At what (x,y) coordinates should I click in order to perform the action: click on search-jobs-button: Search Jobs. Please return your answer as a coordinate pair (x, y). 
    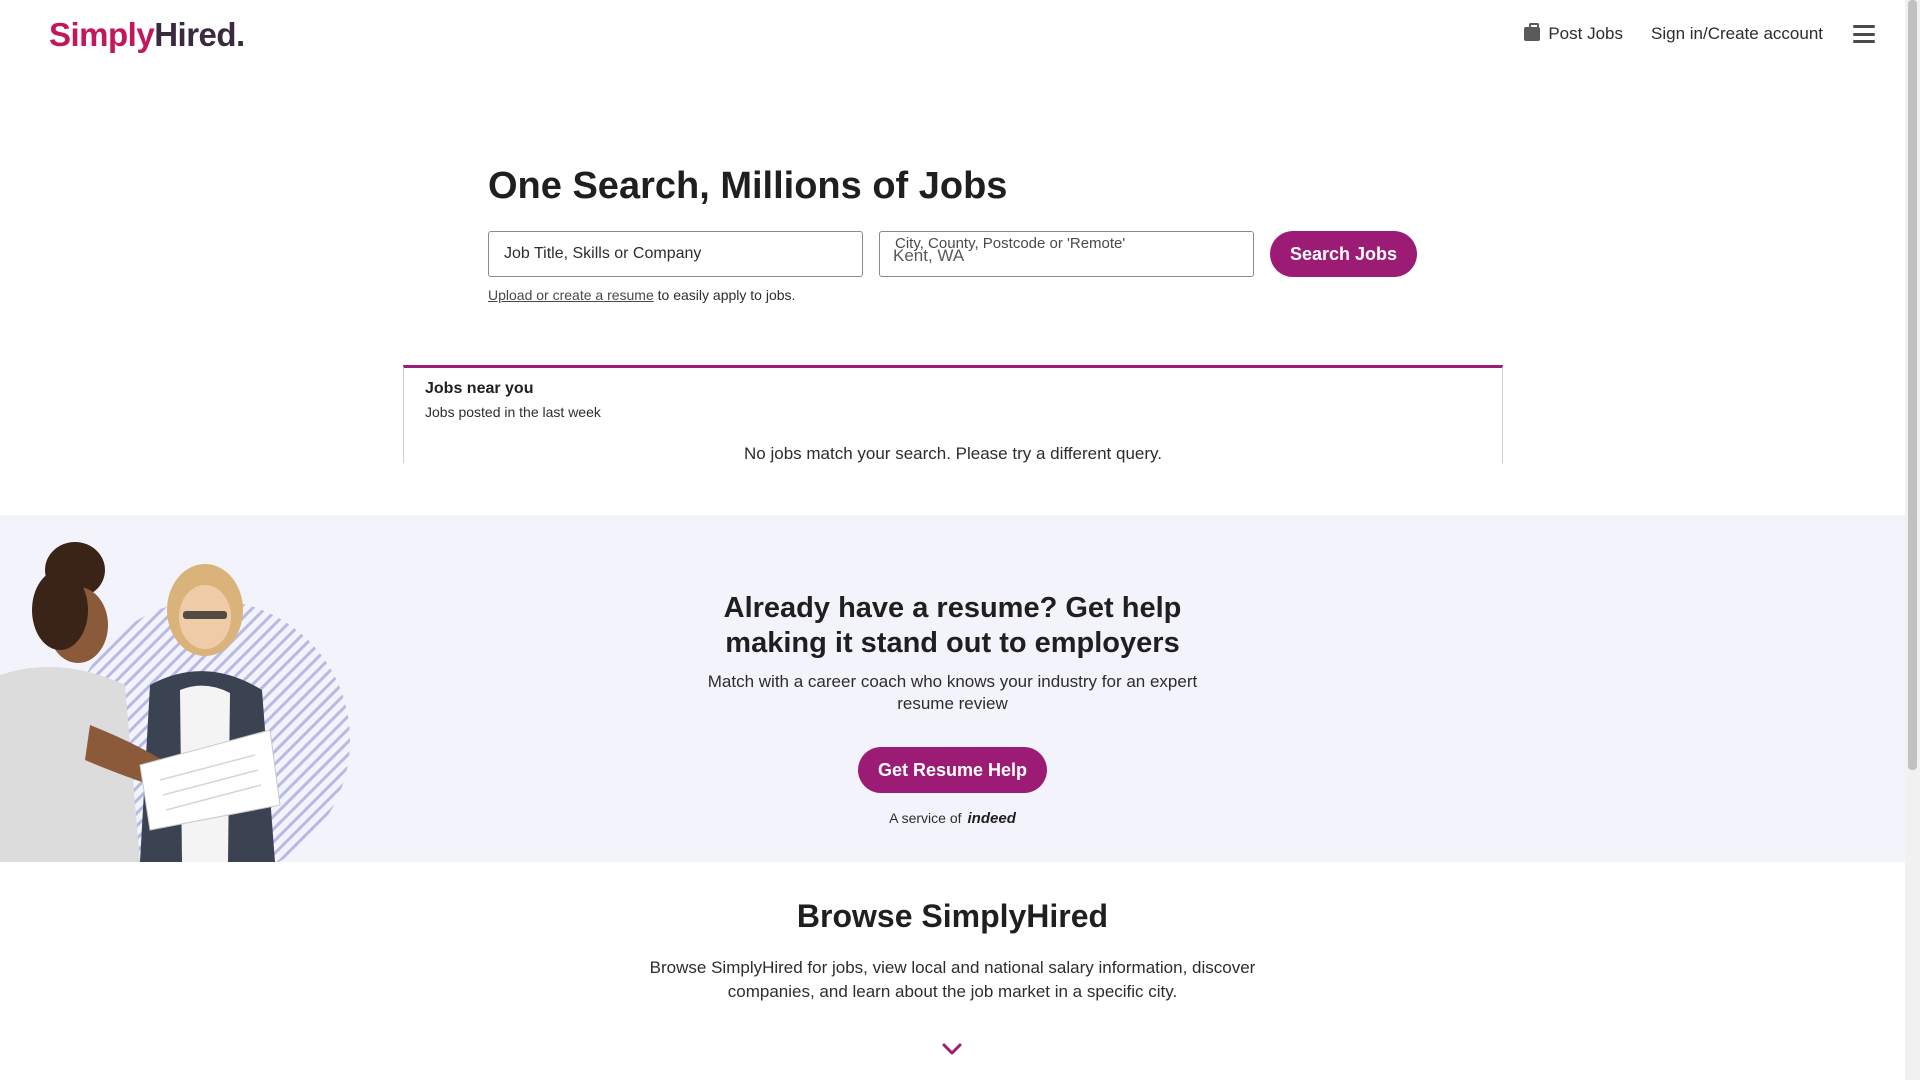
    Looking at the image, I should click on (1343, 254).